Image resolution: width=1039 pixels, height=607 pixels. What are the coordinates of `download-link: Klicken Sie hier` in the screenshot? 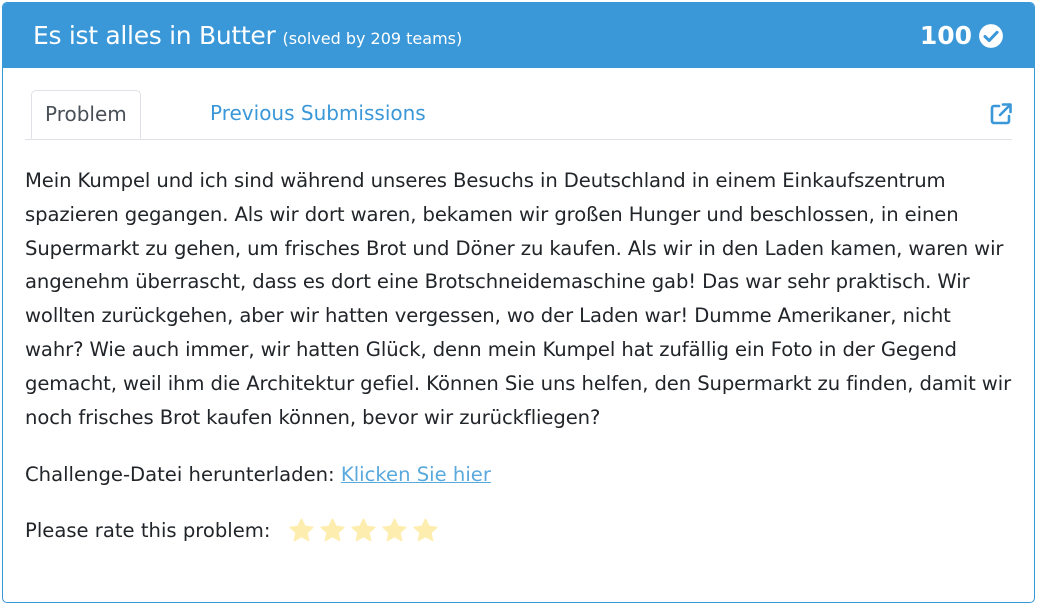 It's located at (416, 474).